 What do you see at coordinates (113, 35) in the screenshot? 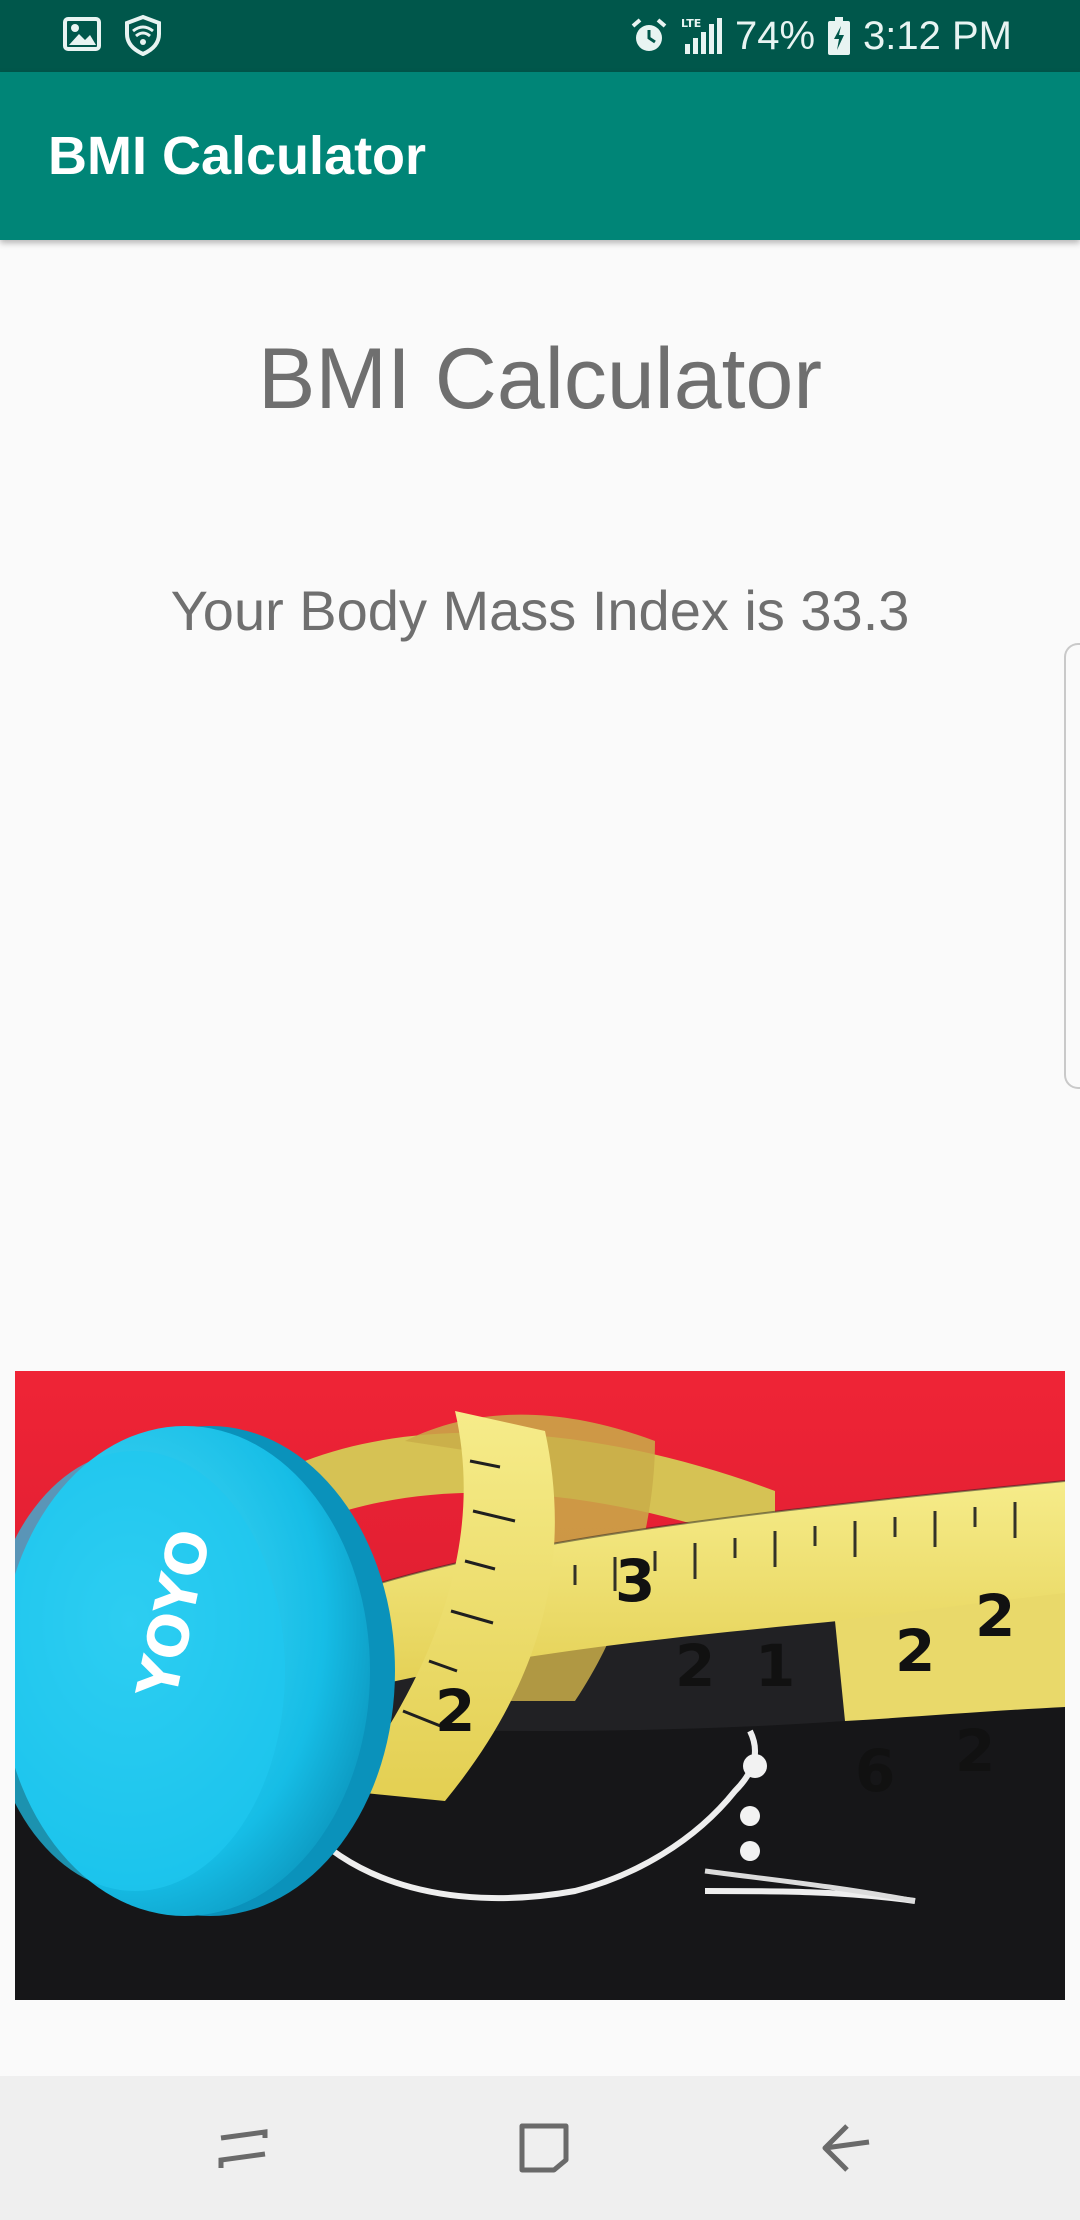
I see `status-left-icons` at bounding box center [113, 35].